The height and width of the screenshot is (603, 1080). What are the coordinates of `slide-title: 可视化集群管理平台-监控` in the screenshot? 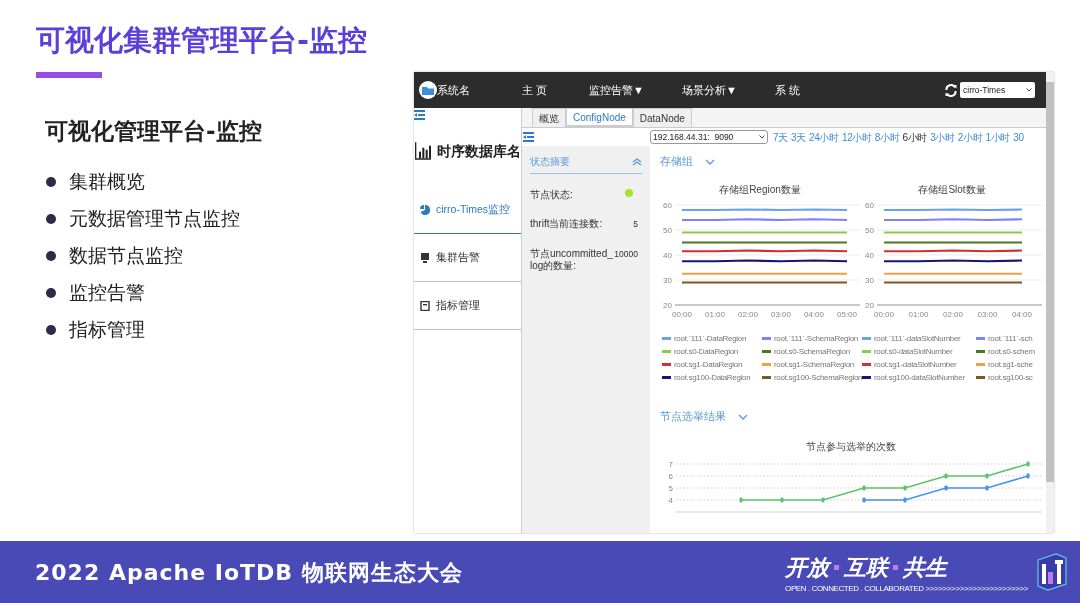 It's located at (202, 40).